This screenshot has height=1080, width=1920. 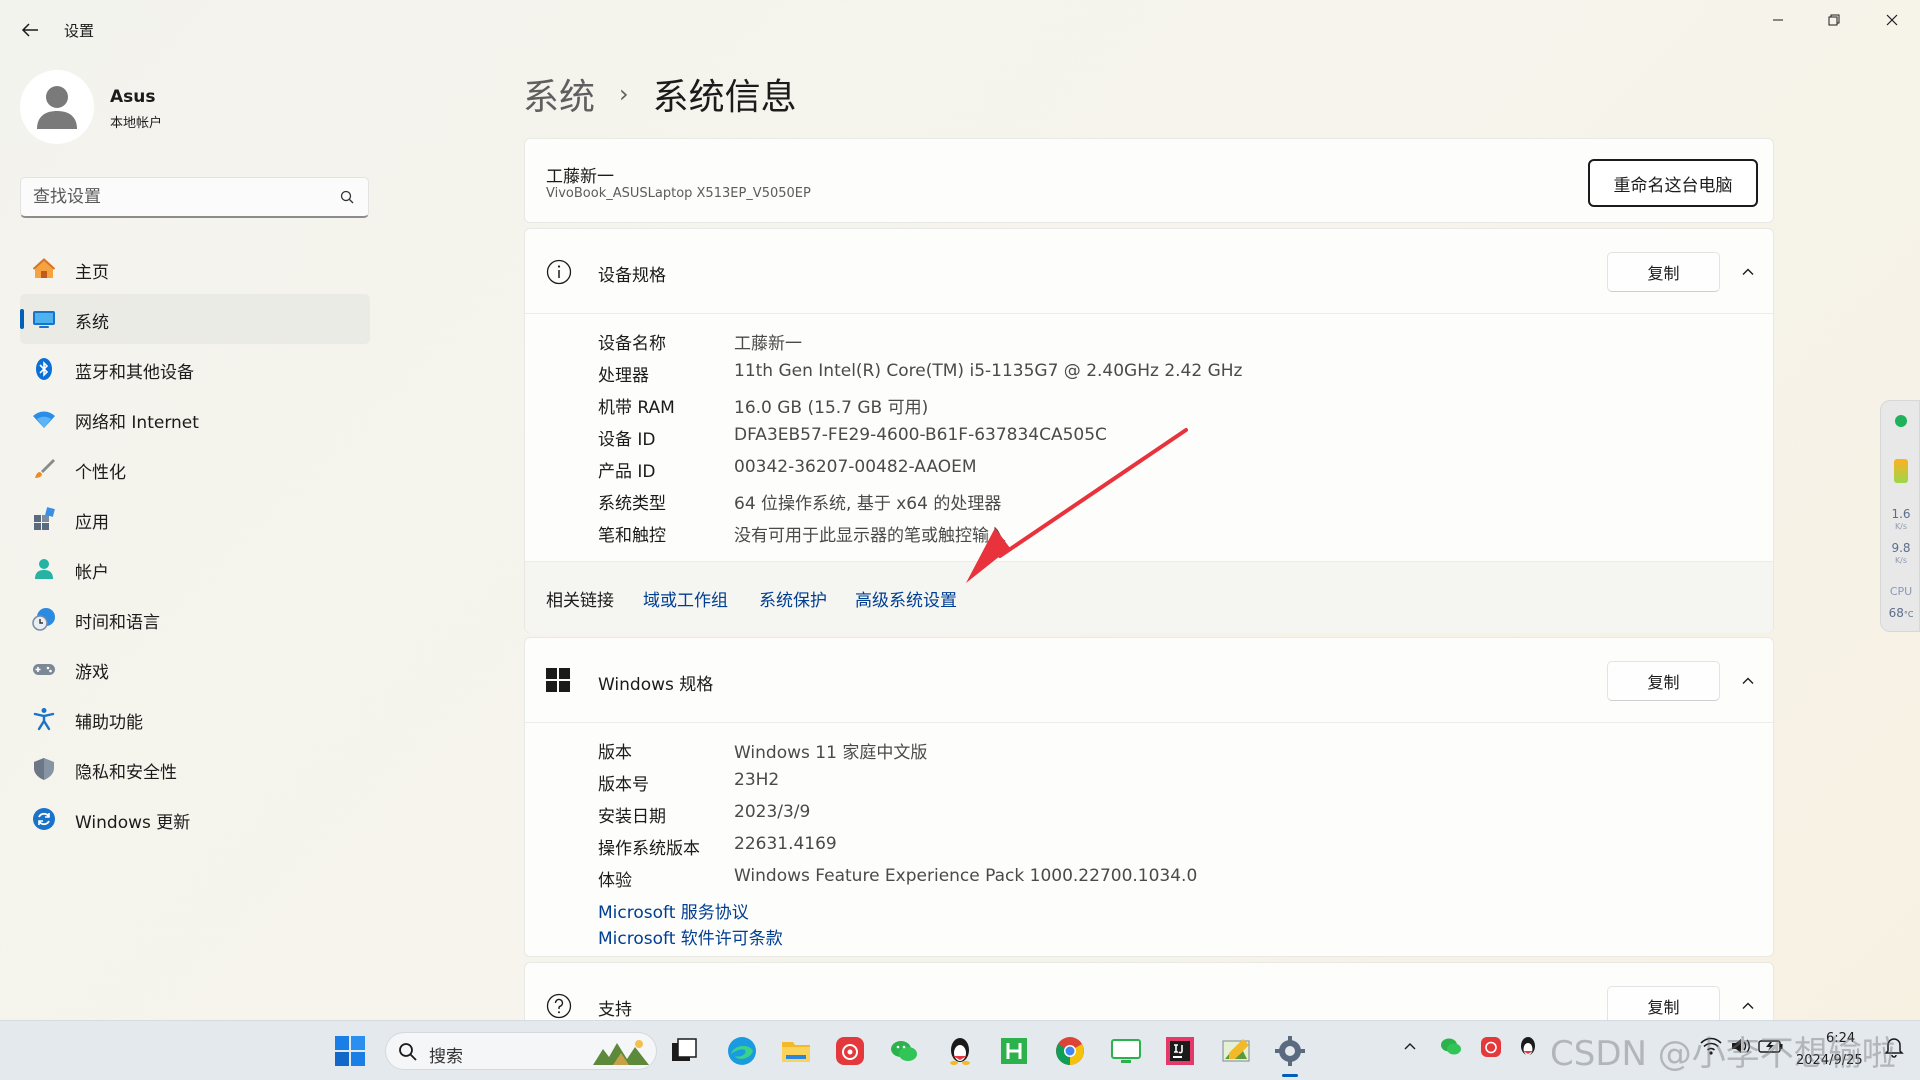 I want to click on wechat-app, so click(x=904, y=1051).